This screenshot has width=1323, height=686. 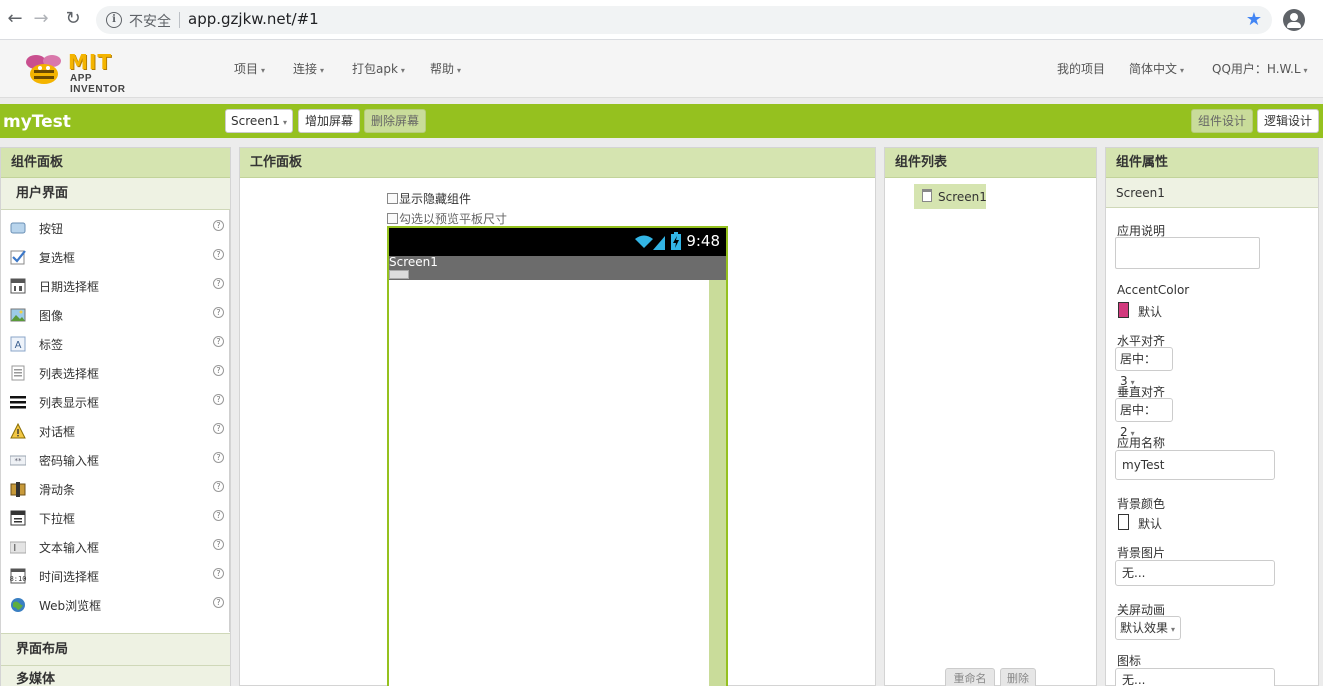 I want to click on background-image-label: 背景图片, so click(x=1141, y=553).